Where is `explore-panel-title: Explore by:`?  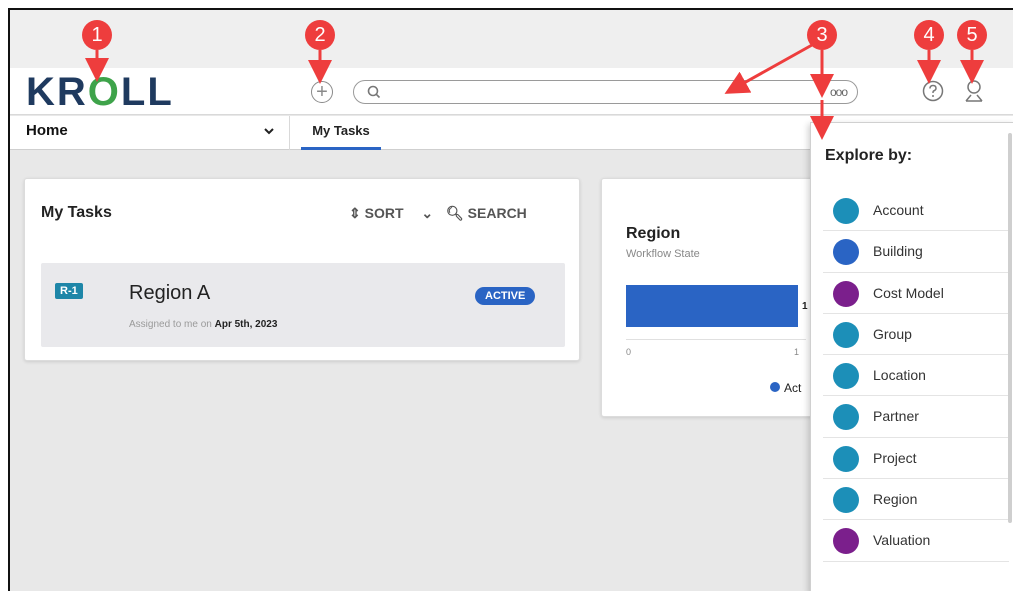 explore-panel-title: Explore by: is located at coordinates (869, 155).